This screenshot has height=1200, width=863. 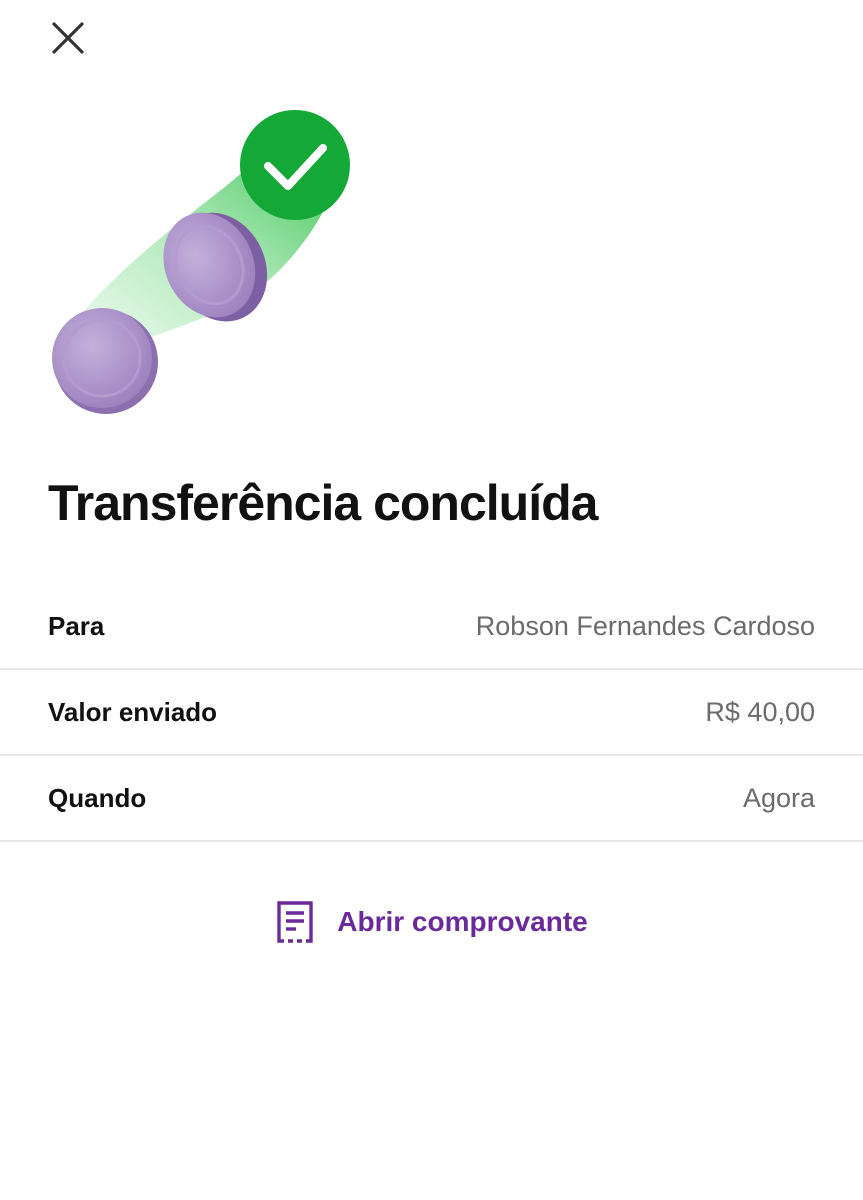 I want to click on open-receipt-label: Abrir comprovante, so click(x=462, y=921).